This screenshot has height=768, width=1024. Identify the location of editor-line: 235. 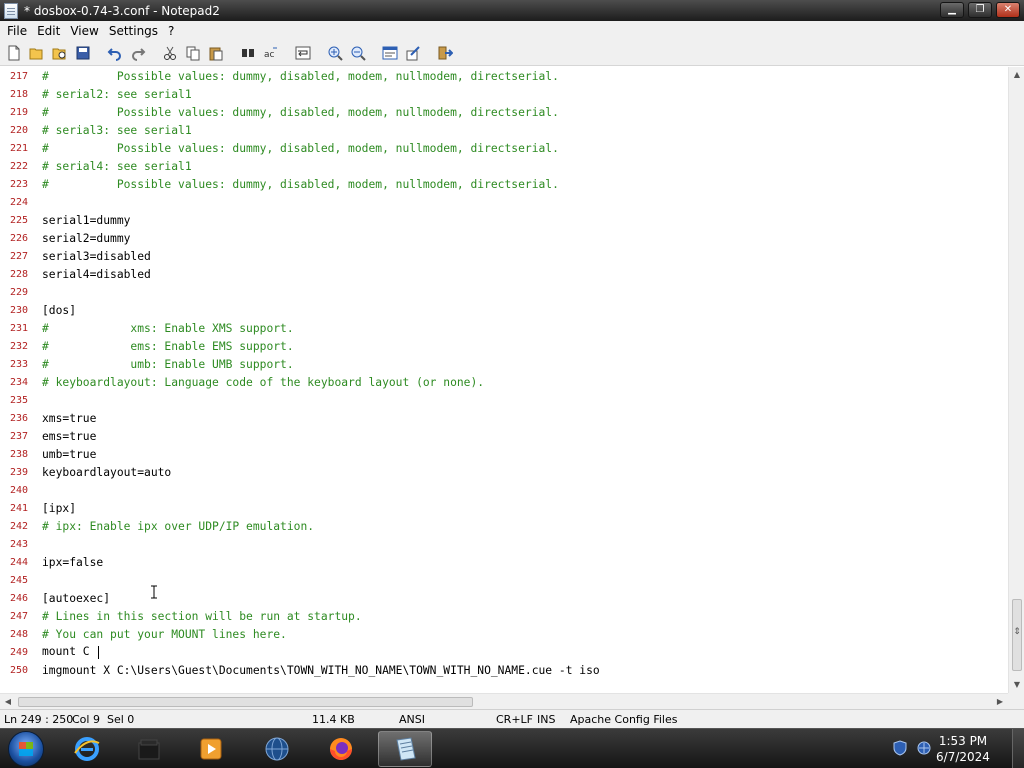
(504, 400).